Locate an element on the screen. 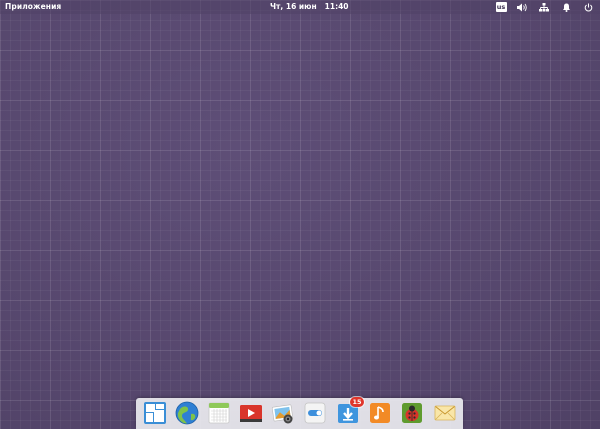 The height and width of the screenshot is (429, 600). applications-menu-button: Приложения is located at coordinates (33, 7).